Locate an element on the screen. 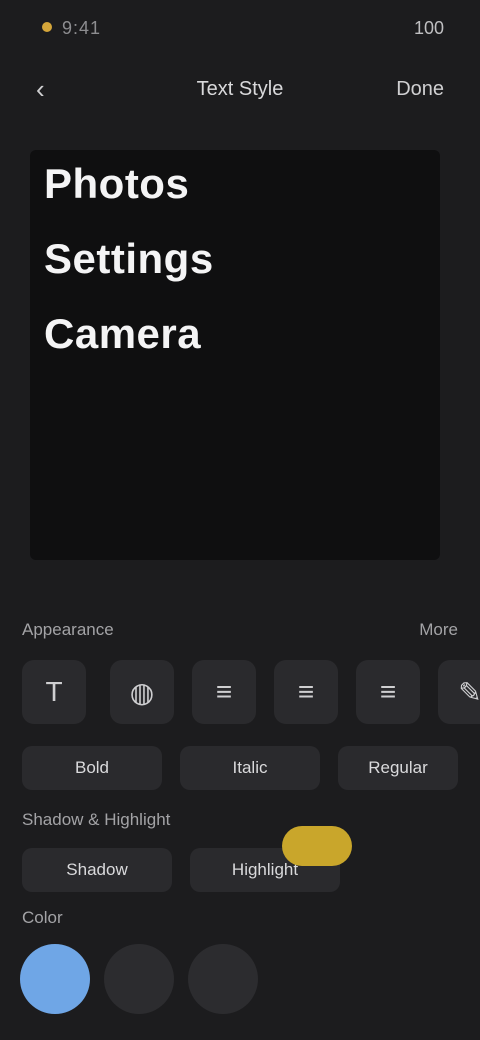  highlight-color-indicator is located at coordinates (317, 846).